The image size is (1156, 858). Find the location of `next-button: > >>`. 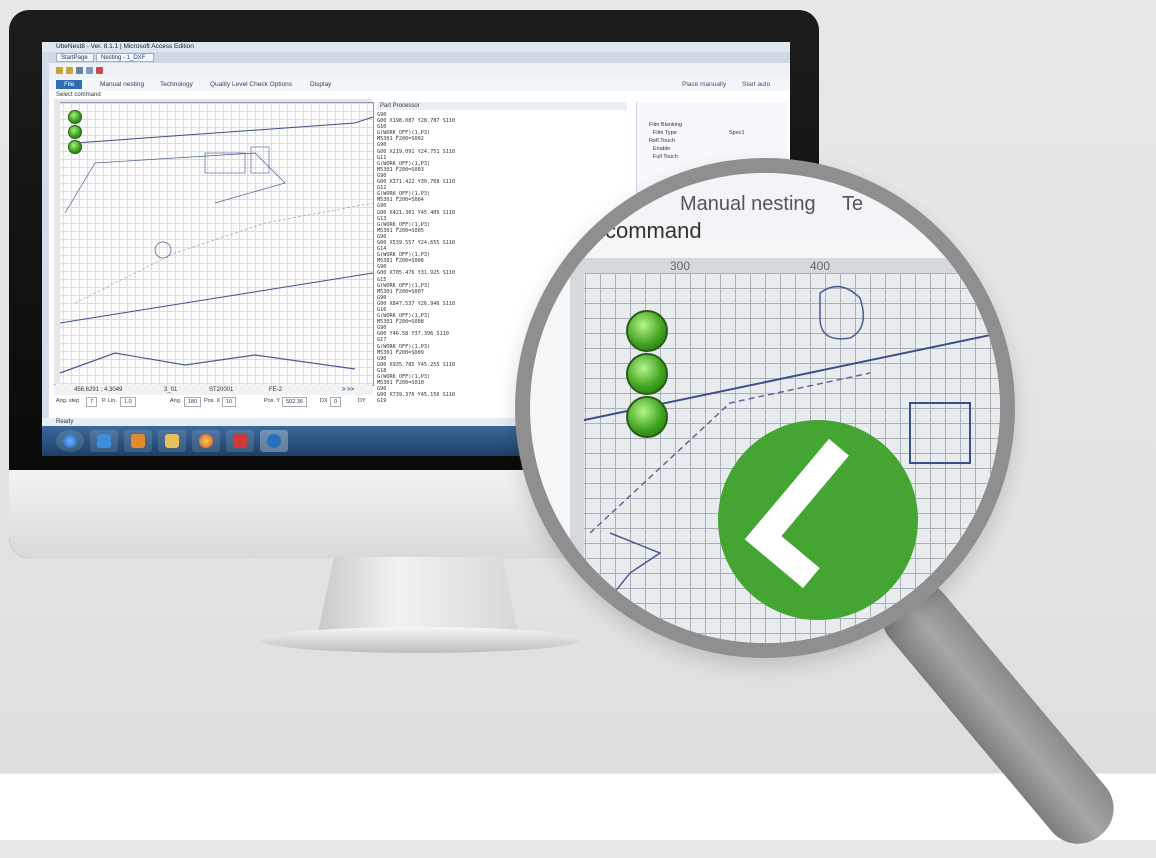

next-button: > >> is located at coordinates (348, 390).